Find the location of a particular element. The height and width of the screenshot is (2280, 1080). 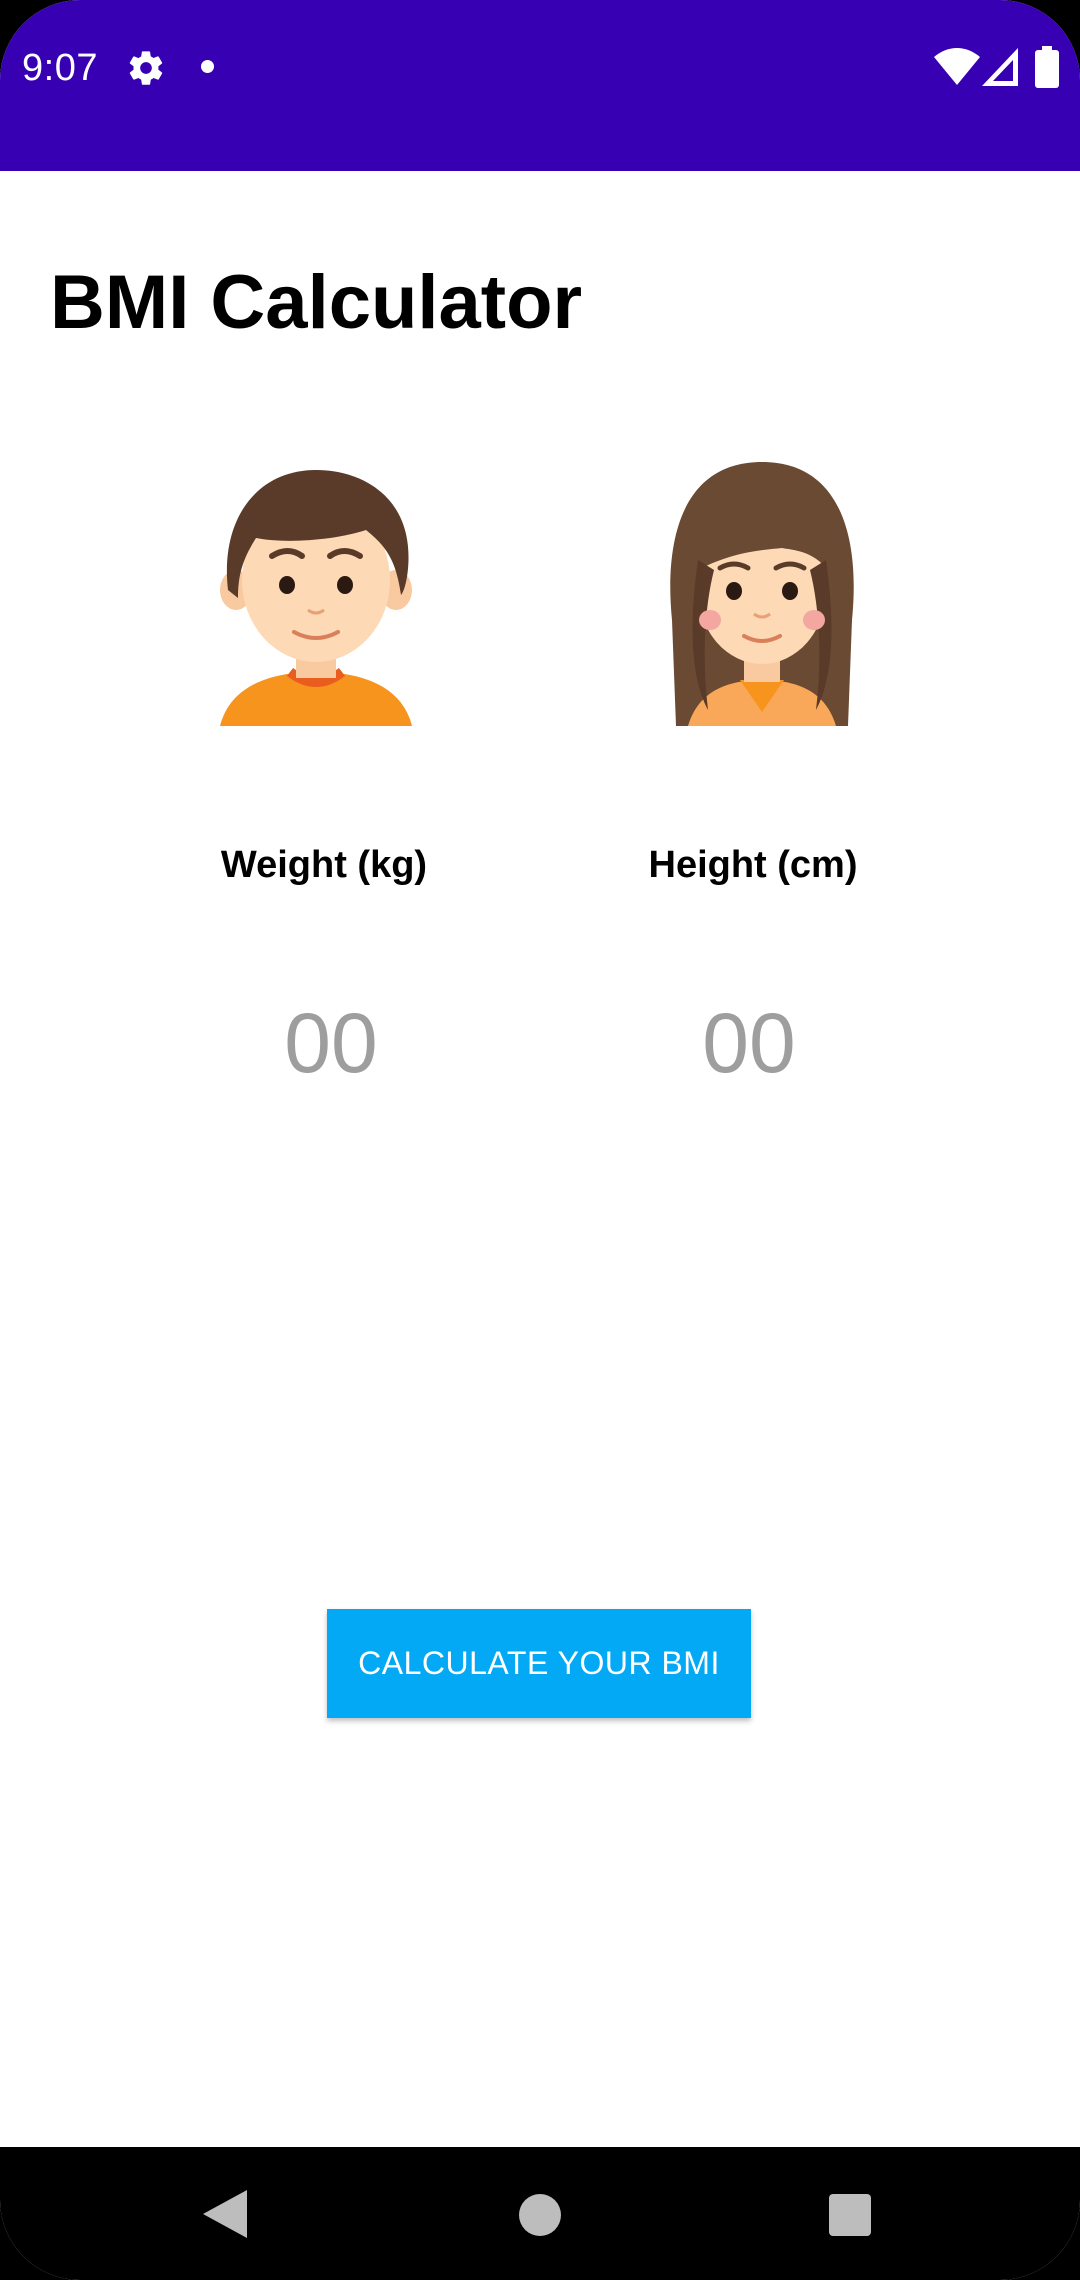

height-label: Height (cm) is located at coordinates (753, 865).